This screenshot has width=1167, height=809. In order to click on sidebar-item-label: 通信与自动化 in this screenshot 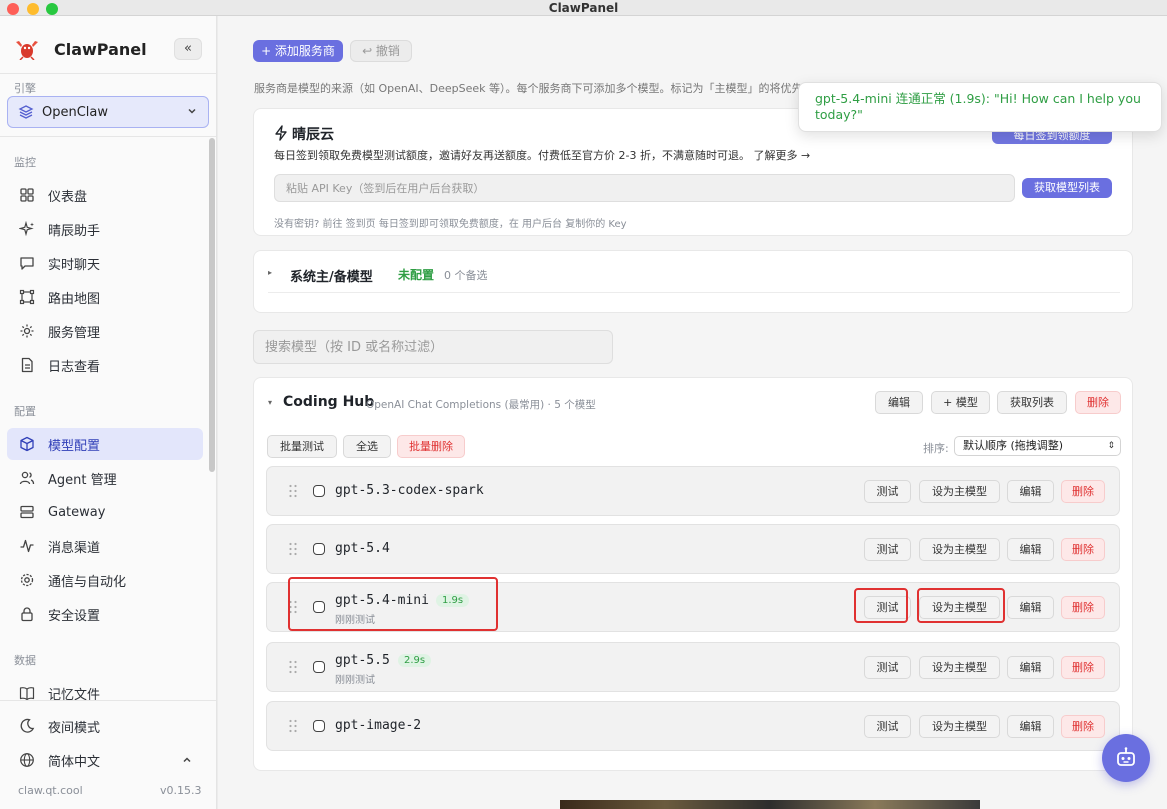, I will do `click(87, 582)`.